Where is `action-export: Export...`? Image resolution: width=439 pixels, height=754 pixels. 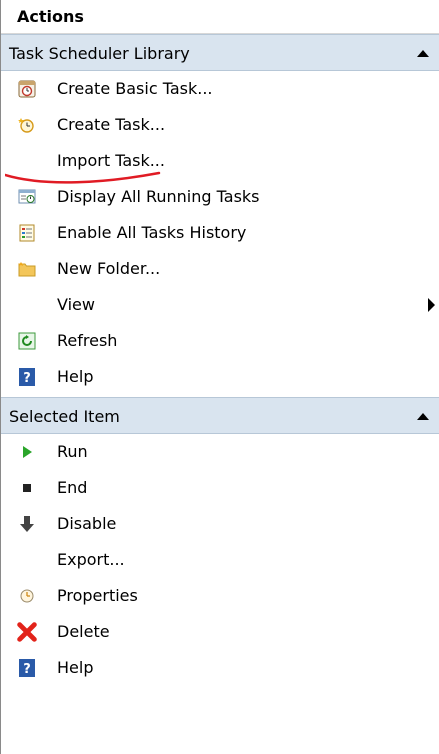 action-export: Export... is located at coordinates (220, 560).